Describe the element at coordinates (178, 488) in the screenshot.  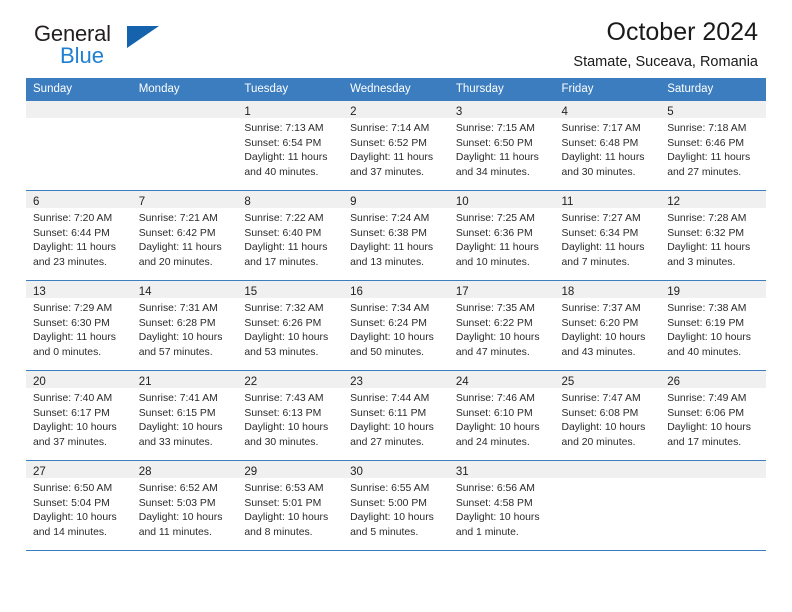
I see `sunrise-text: Sunrise: 6:52 AM` at that location.